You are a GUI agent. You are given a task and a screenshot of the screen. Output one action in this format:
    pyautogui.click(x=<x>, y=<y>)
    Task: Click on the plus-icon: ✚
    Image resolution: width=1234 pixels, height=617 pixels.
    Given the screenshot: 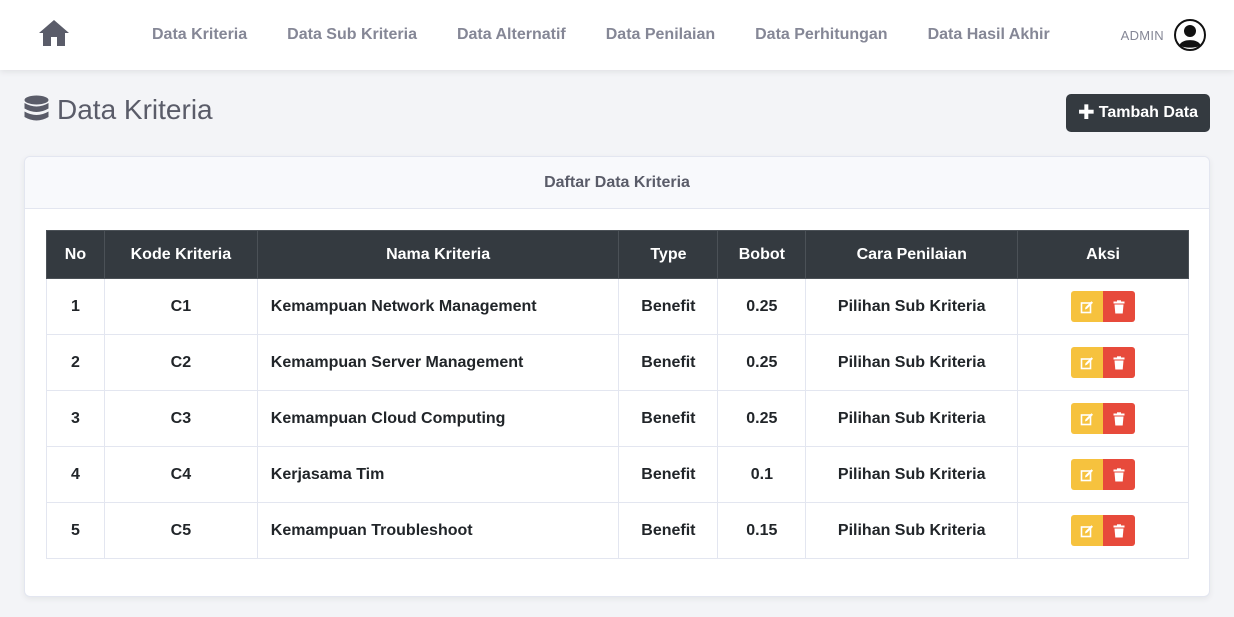 What is the action you would take?
    pyautogui.click(x=1086, y=113)
    